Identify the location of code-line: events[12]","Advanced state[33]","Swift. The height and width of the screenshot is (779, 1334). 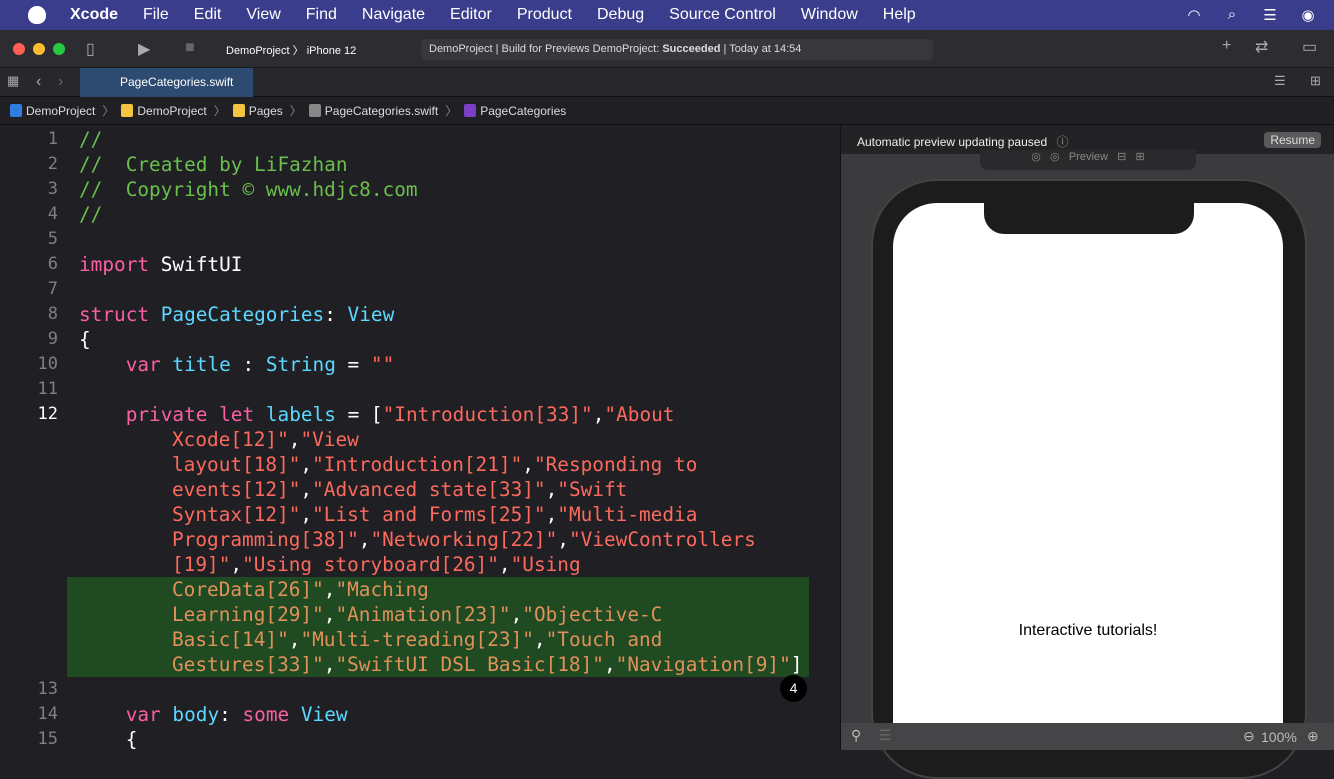
(420, 489).